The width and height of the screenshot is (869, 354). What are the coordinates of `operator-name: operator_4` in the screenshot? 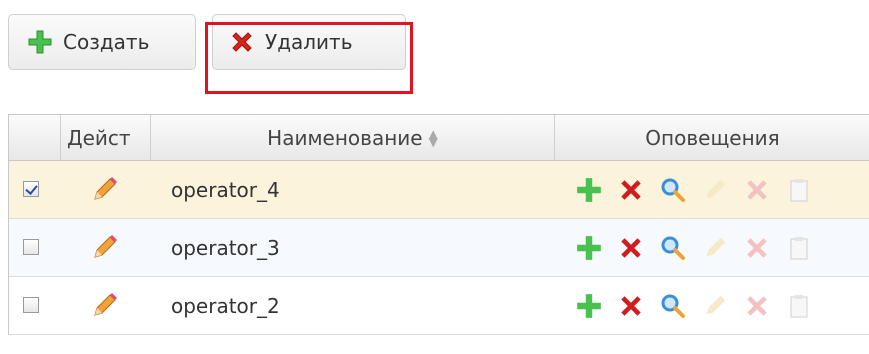 It's located at (225, 190).